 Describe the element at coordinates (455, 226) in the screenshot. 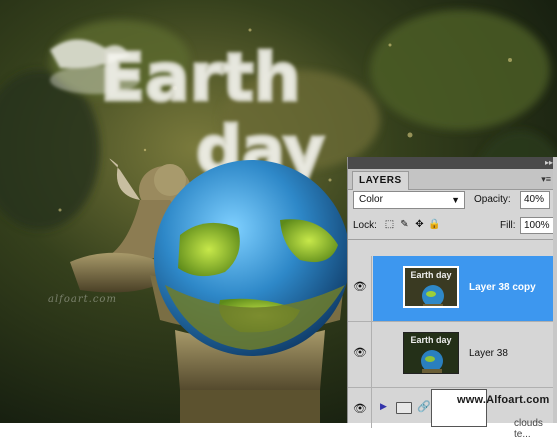

I see `lock-row: Lock: ⬚ ✎ ✥ 🔒 Fill: 100%` at that location.